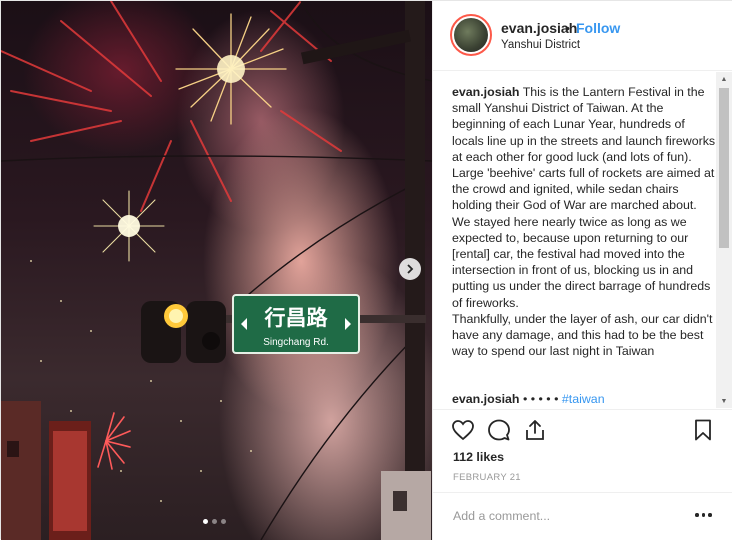 The height and width of the screenshot is (540, 732). I want to click on likes-count: 112 likes, so click(478, 457).